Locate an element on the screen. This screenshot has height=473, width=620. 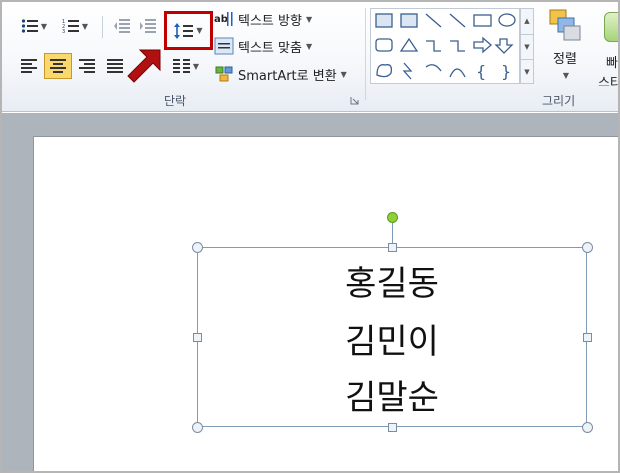
gallery-up-button: ▲ is located at coordinates (527, 21).